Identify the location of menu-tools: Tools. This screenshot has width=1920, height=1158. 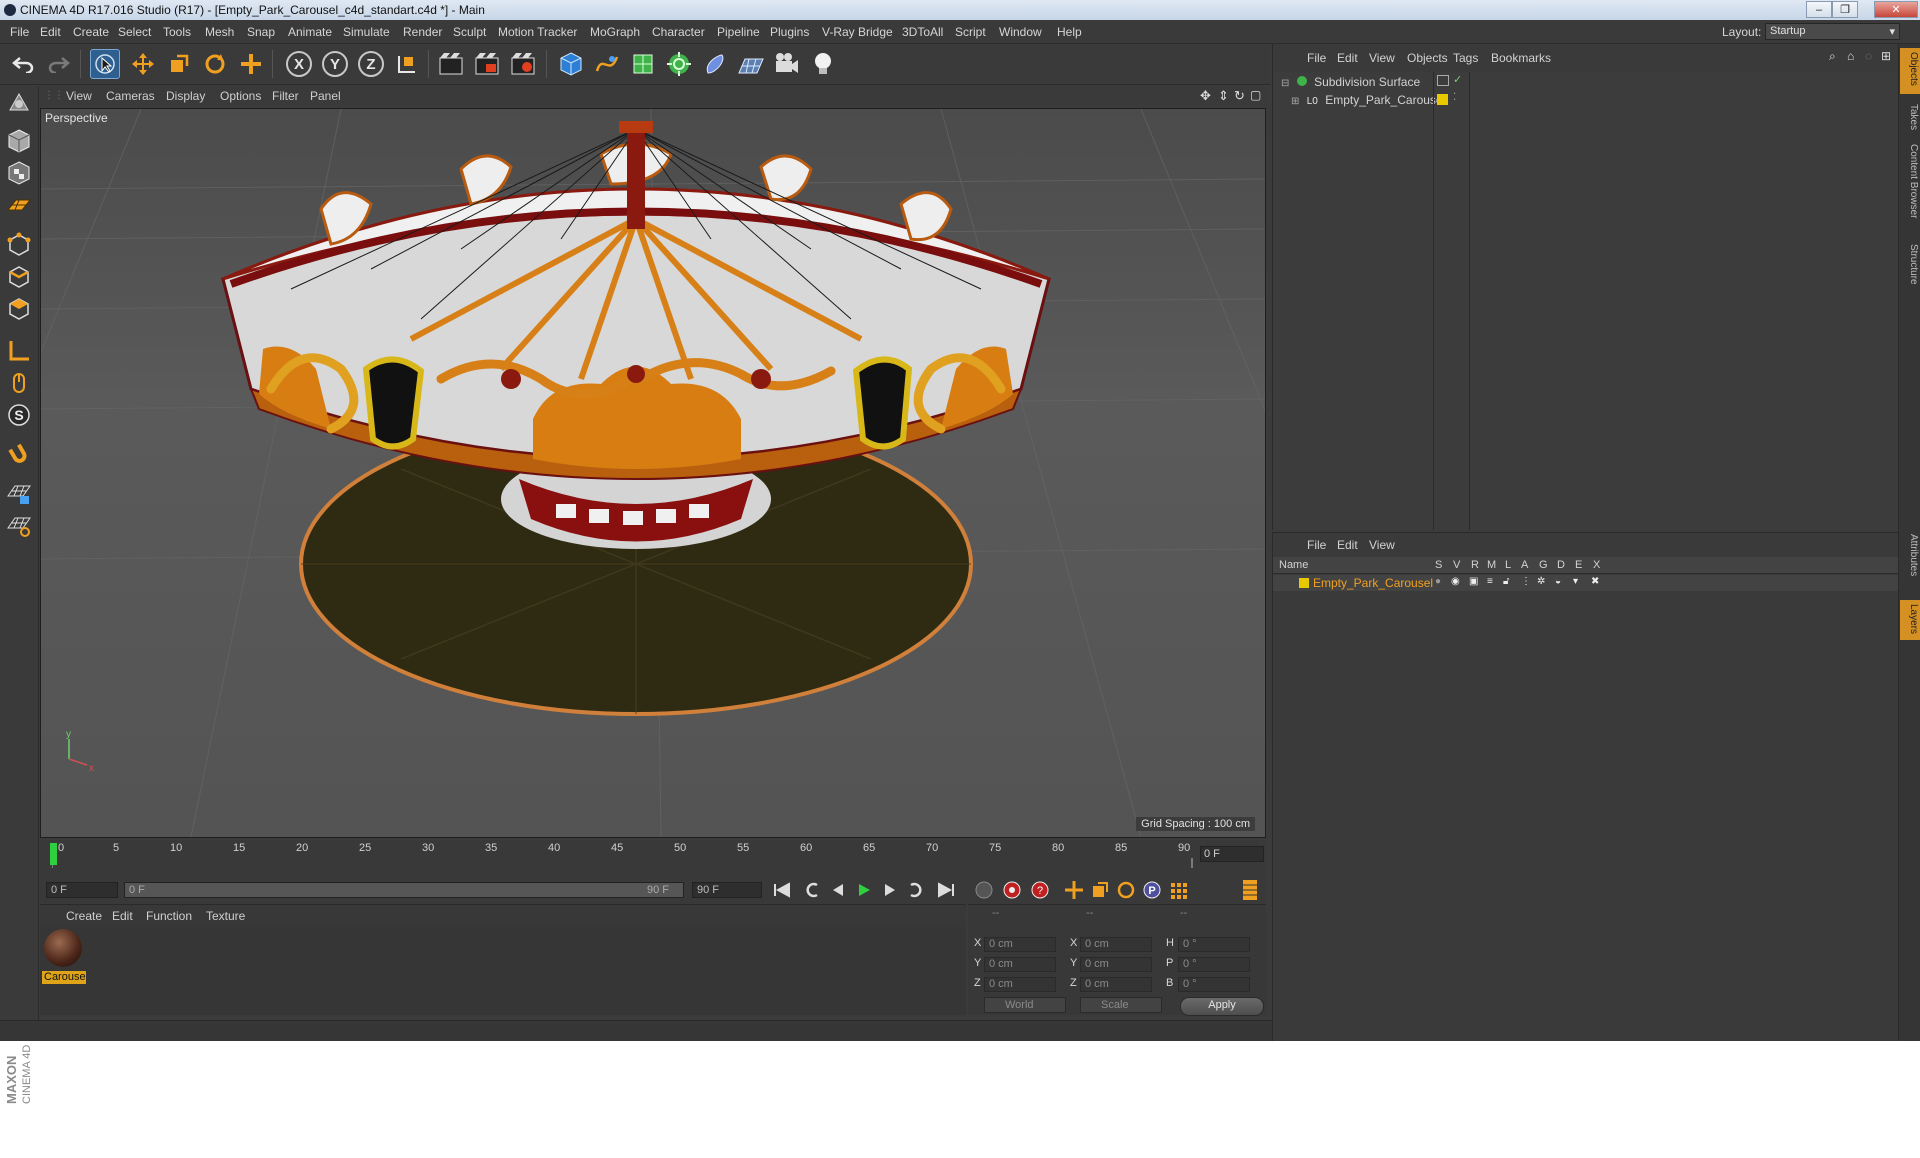
(177, 32).